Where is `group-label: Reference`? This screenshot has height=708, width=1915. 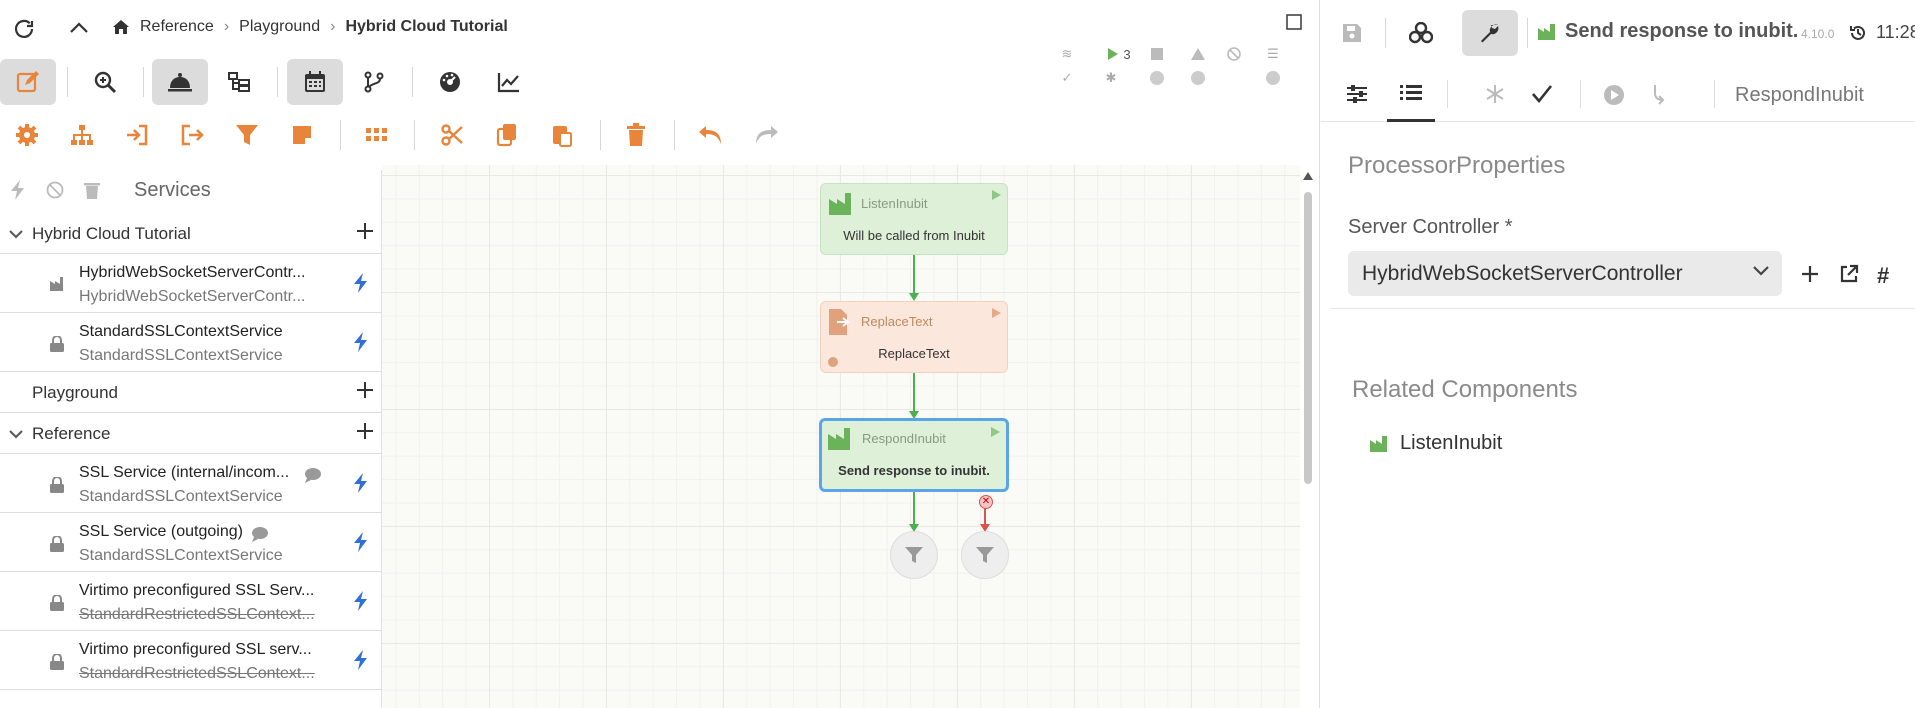
group-label: Reference is located at coordinates (71, 433).